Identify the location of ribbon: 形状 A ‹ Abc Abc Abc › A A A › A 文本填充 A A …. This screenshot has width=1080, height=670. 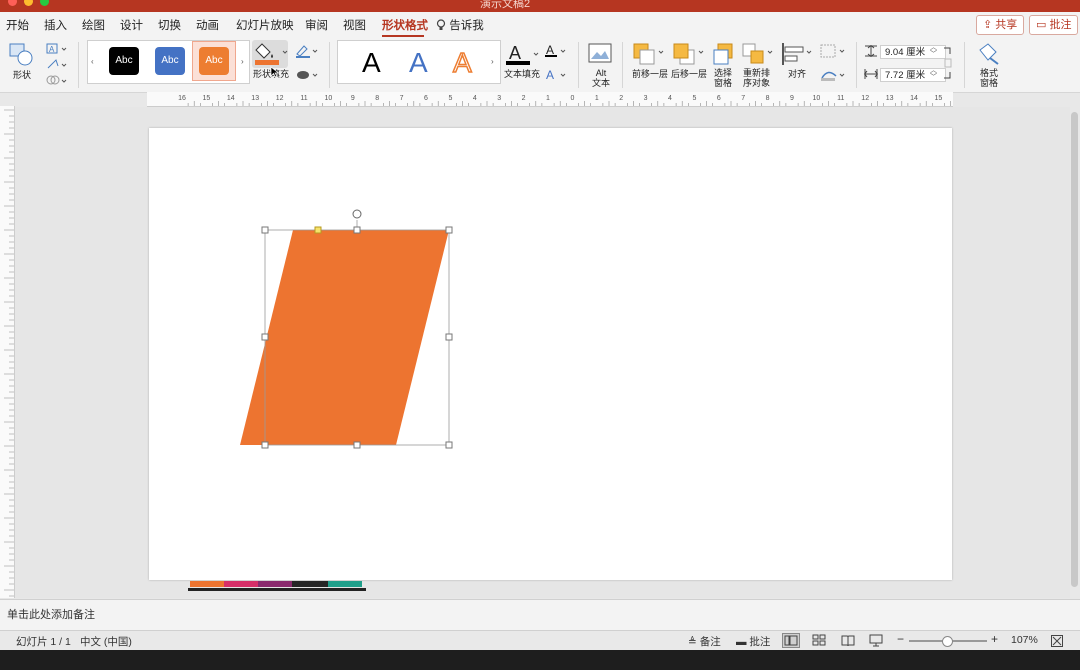
(540, 65).